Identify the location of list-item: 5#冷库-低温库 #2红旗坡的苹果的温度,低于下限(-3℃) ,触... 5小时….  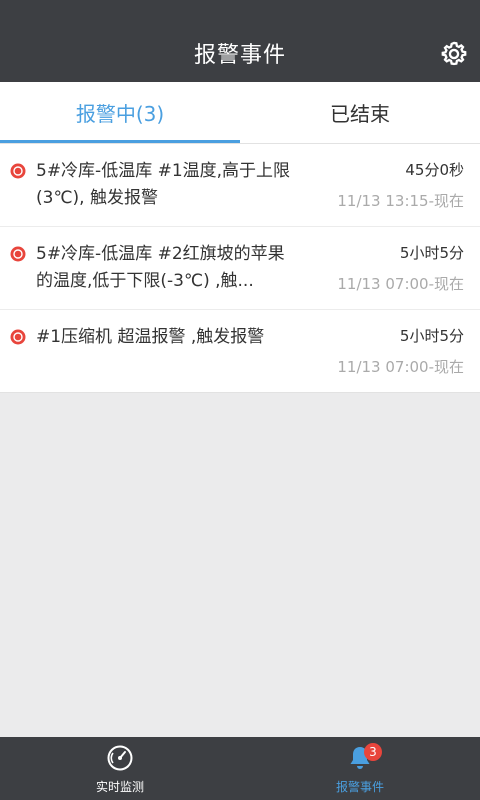
(240, 268).